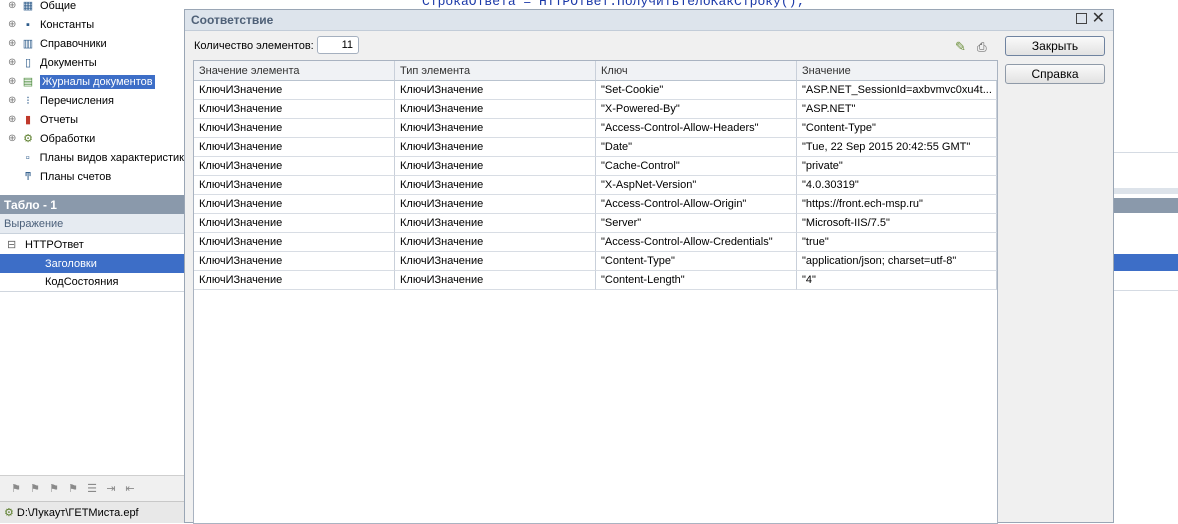 The image size is (1178, 524). What do you see at coordinates (35, 489) in the screenshot?
I see `flag-add-icon: ⚑` at bounding box center [35, 489].